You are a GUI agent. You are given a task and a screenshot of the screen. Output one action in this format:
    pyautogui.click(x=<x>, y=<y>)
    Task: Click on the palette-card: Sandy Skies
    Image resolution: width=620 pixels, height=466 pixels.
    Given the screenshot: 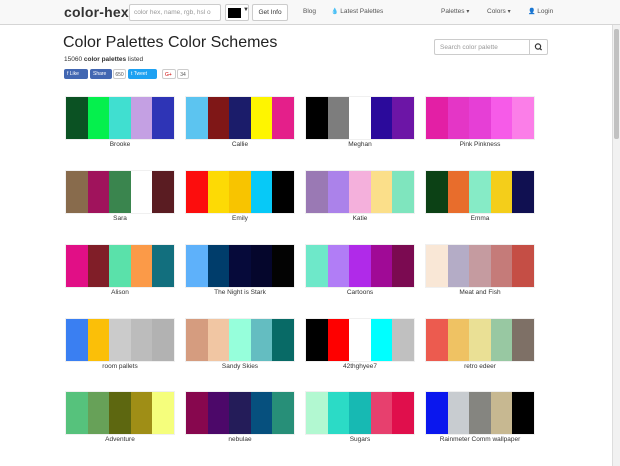 What is the action you would take?
    pyautogui.click(x=240, y=347)
    